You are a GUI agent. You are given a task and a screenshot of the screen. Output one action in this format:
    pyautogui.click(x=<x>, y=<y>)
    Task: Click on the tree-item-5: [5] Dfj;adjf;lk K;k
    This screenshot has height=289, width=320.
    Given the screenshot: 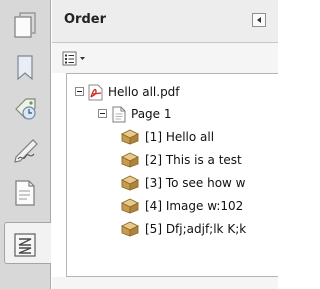 What is the action you would take?
    pyautogui.click(x=199, y=230)
    